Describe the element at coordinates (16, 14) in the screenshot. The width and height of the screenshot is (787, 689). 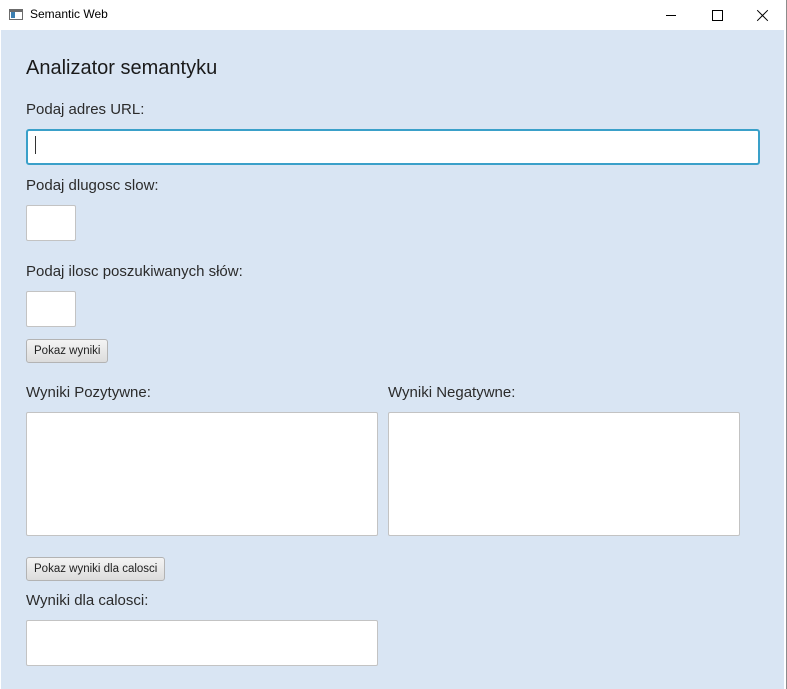
I see `app-window-icon` at that location.